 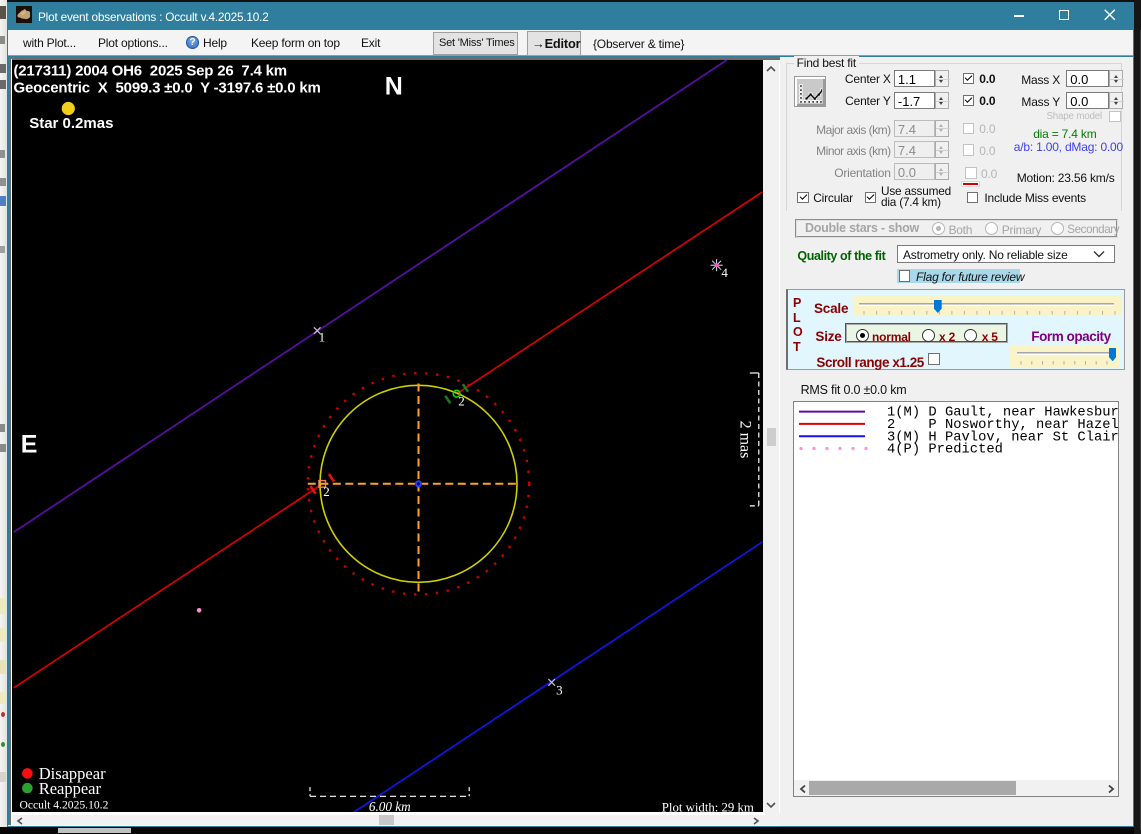 What do you see at coordinates (559, 689) in the screenshot?
I see `svg-text: 3` at bounding box center [559, 689].